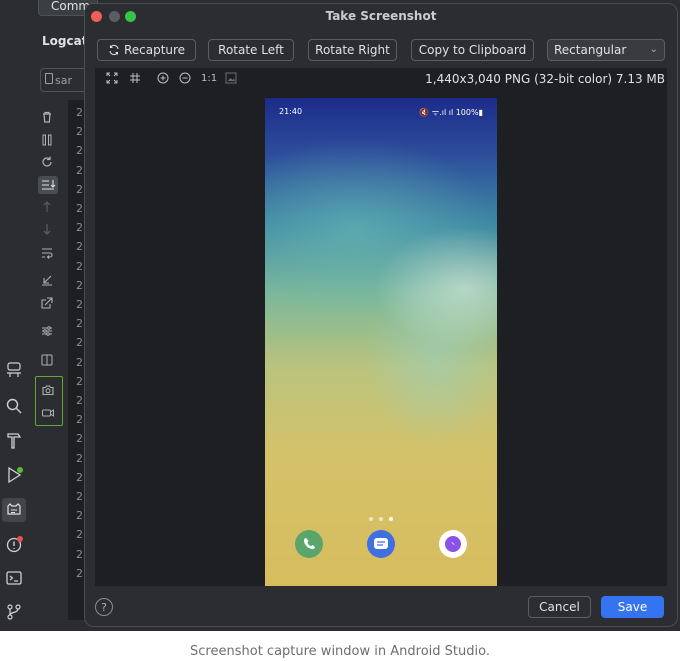  Describe the element at coordinates (590, 50) in the screenshot. I see `frame-type-value: Rectangular` at that location.